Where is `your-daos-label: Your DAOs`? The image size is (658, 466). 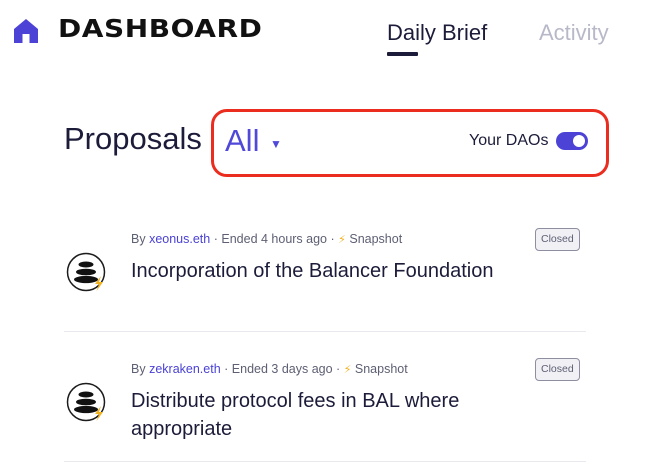
your-daos-label: Your DAOs is located at coordinates (509, 140).